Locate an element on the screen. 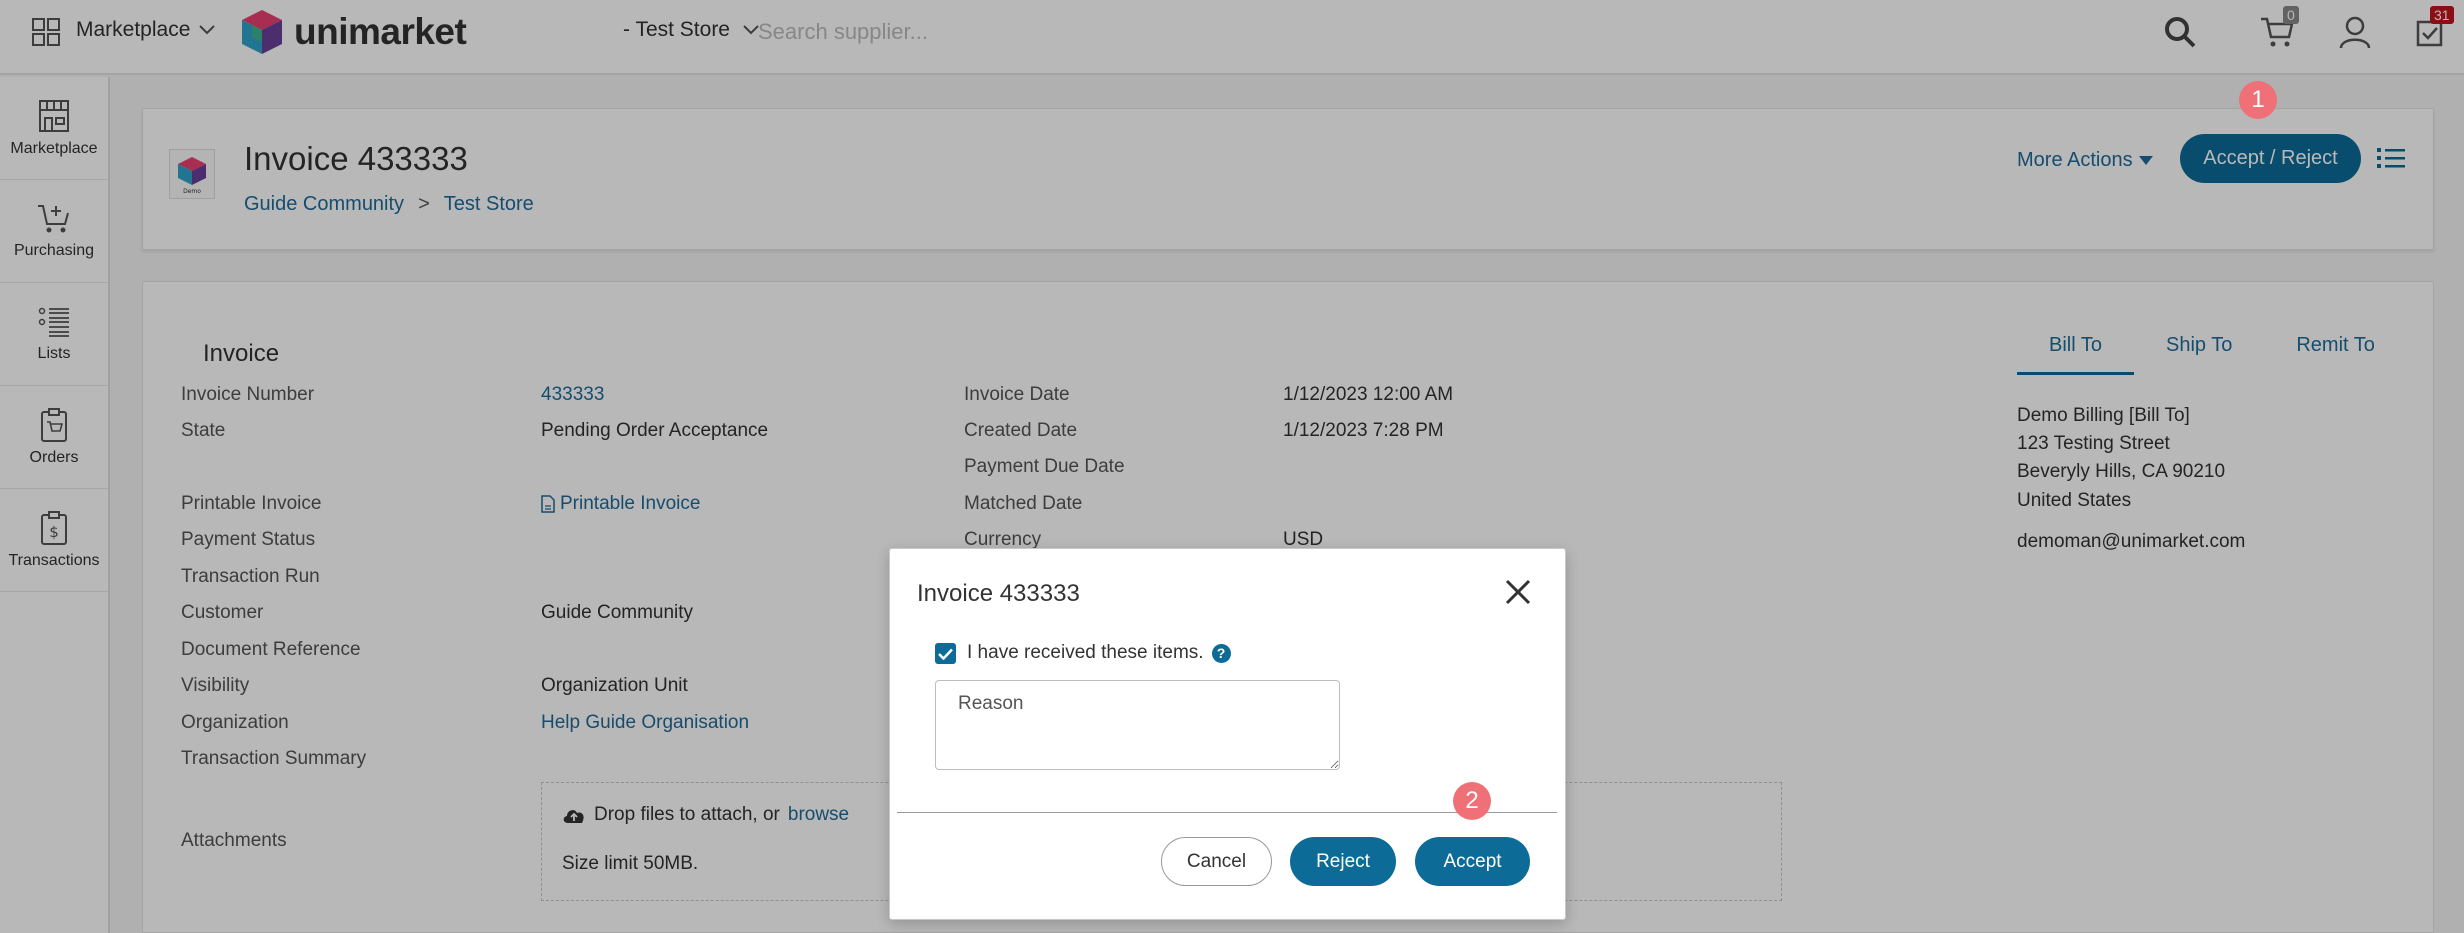 Image resolution: width=2464 pixels, height=933 pixels. step-marker-2: 2 is located at coordinates (1472, 801).